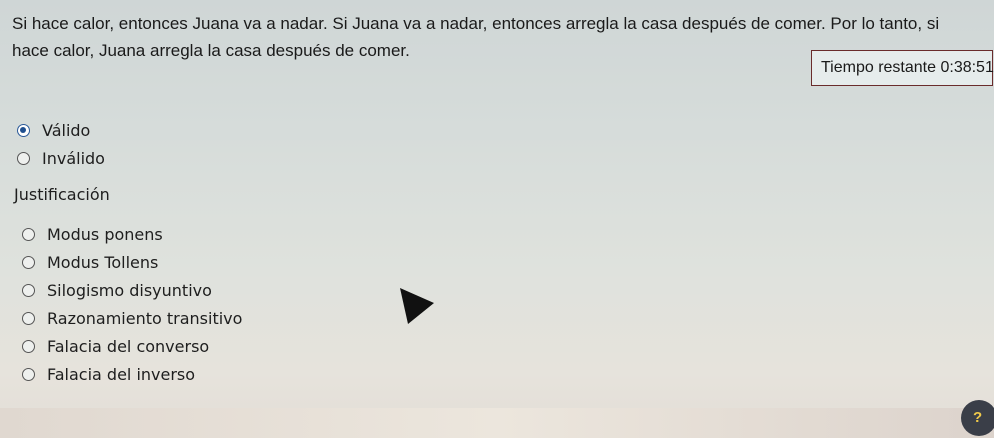 The height and width of the screenshot is (438, 994). What do you see at coordinates (128, 346) in the screenshot?
I see `option-label: Falacia del converso` at bounding box center [128, 346].